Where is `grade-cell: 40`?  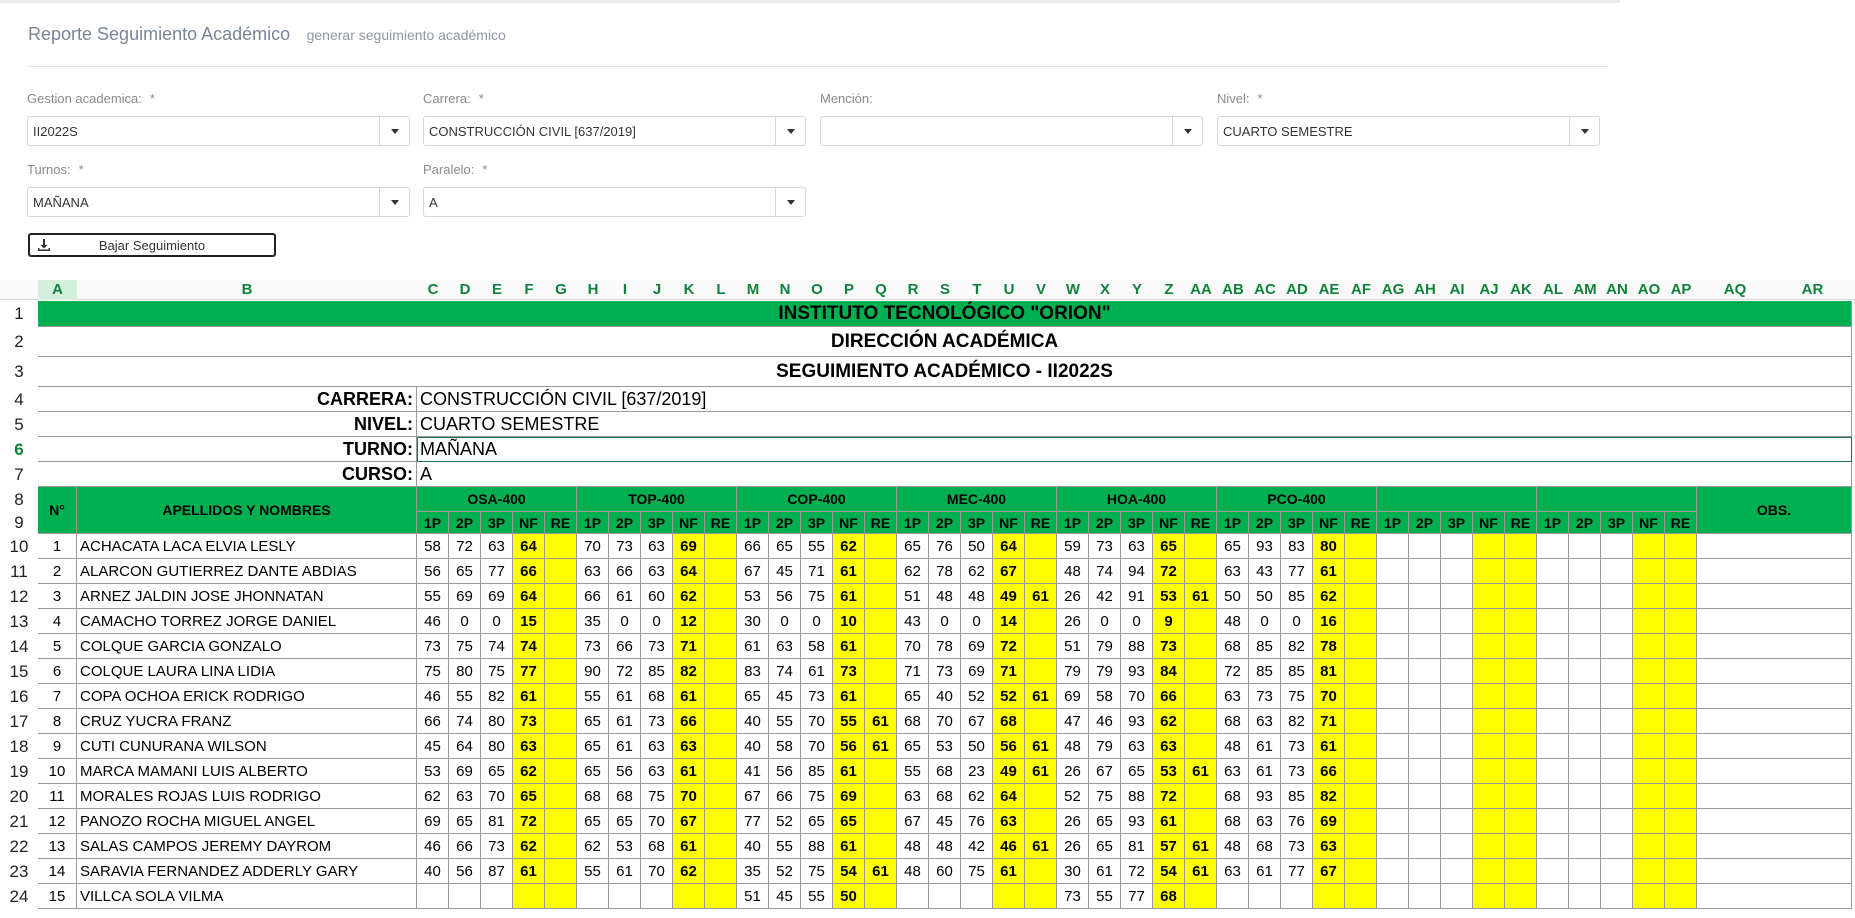
grade-cell: 40 is located at coordinates (753, 746).